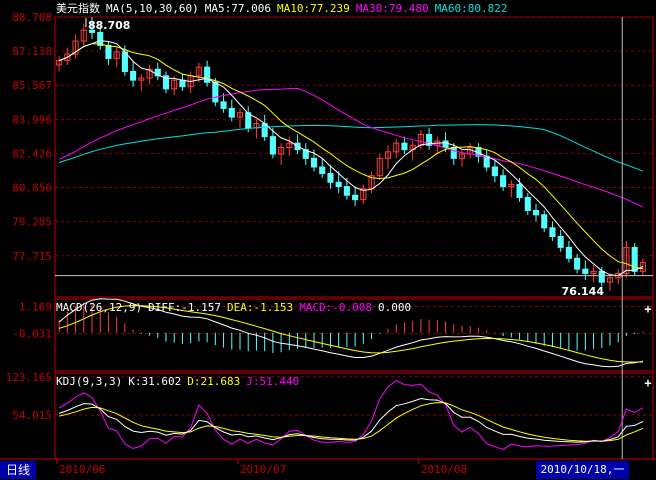 This screenshot has height=480, width=656. I want to click on macd-tick-label: -0.031, so click(32, 333).